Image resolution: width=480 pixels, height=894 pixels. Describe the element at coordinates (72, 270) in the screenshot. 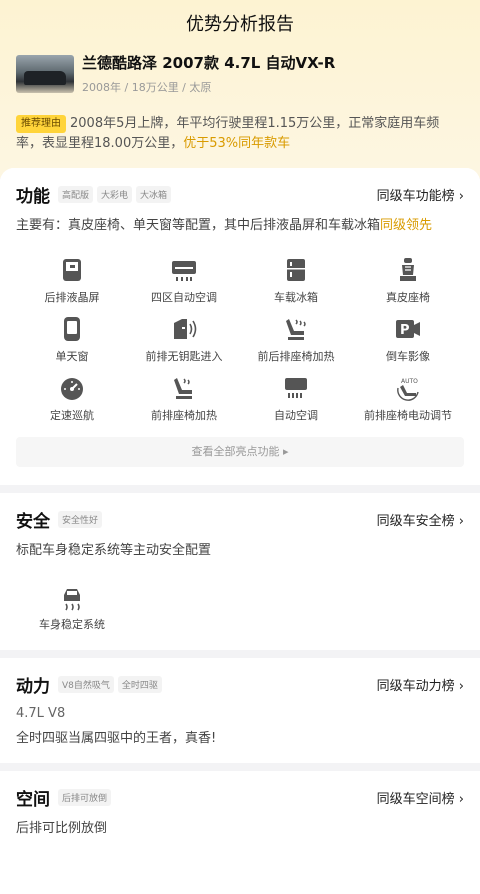

I see `rear-screen-icon` at that location.